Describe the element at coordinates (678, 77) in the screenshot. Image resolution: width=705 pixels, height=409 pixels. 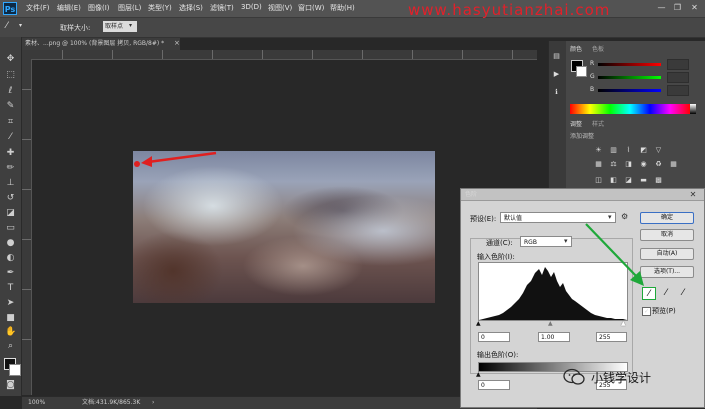
I see `green-value-box` at that location.